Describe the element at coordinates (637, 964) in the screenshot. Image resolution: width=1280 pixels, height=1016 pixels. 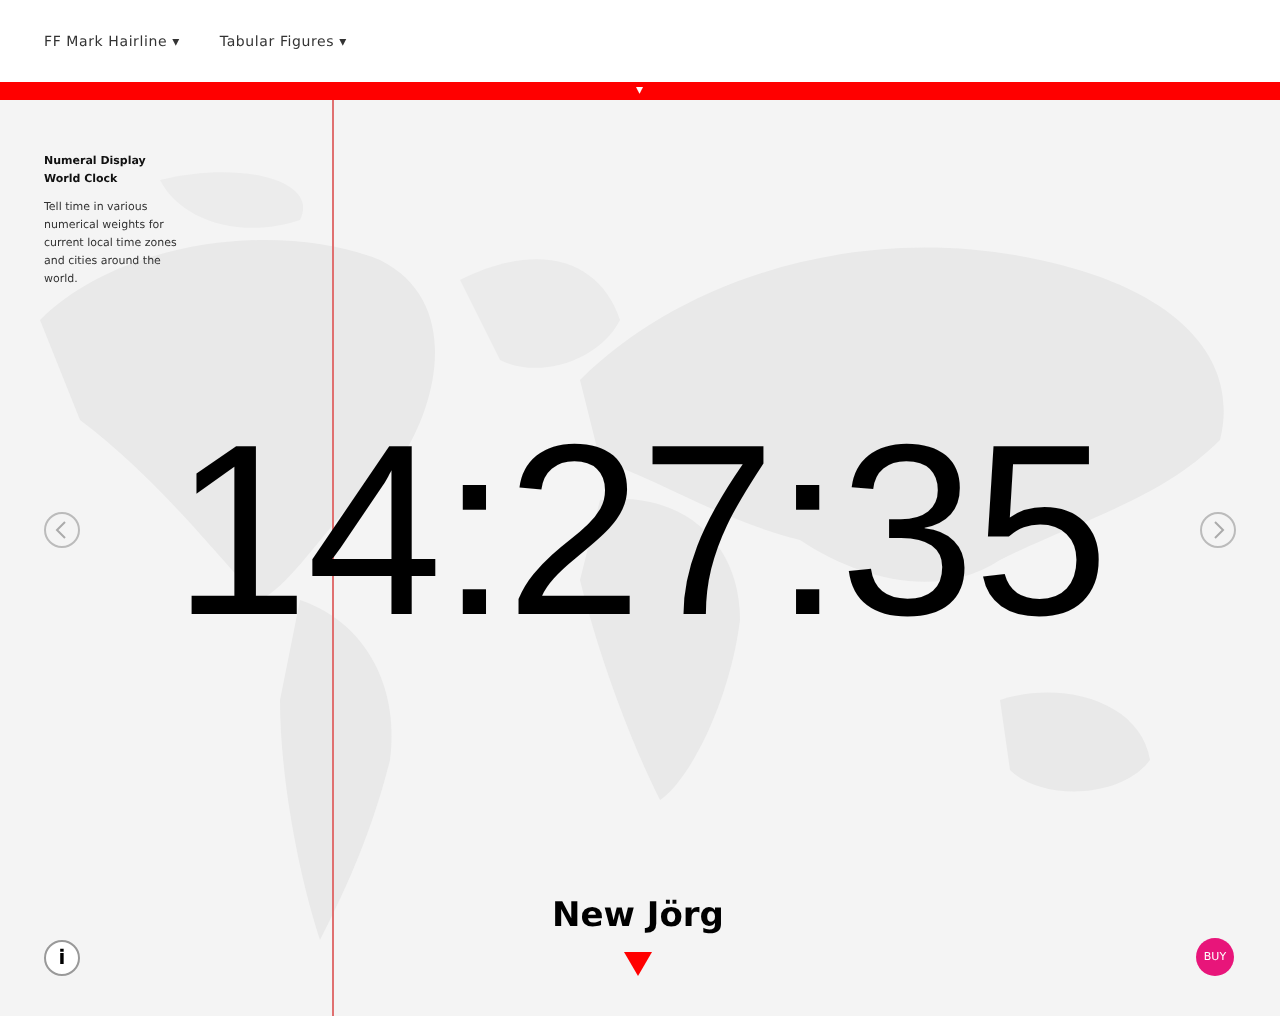
I see `triangle-down-icon` at that location.